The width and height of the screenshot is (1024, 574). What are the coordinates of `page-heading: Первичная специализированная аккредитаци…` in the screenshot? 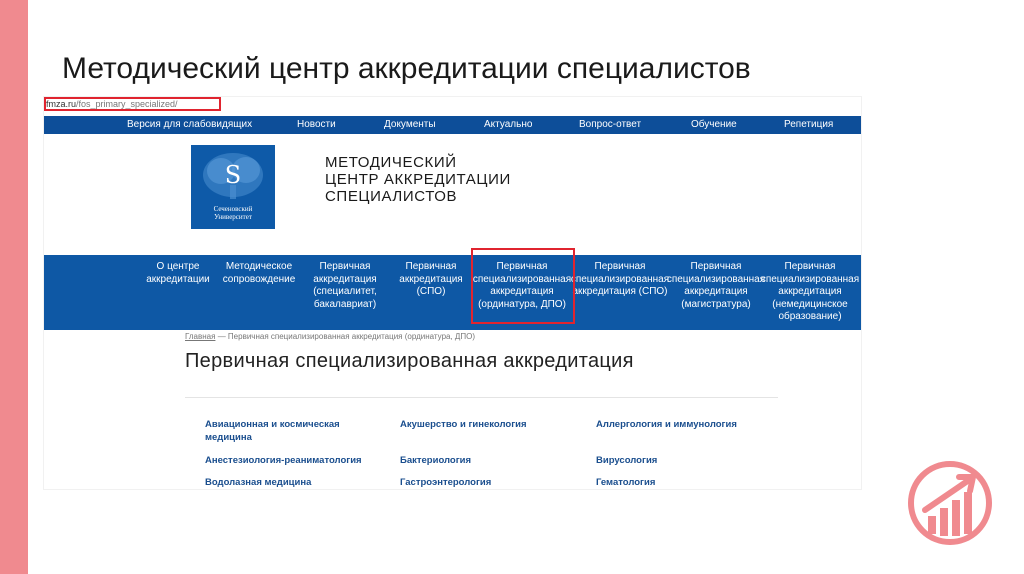 It's located at (409, 361).